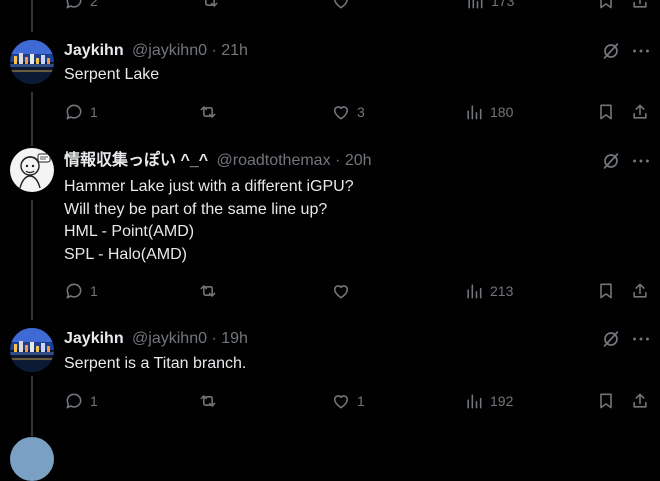 This screenshot has width=660, height=481. I want to click on tweet-text: Serpent is a Titan branch., so click(155, 364).